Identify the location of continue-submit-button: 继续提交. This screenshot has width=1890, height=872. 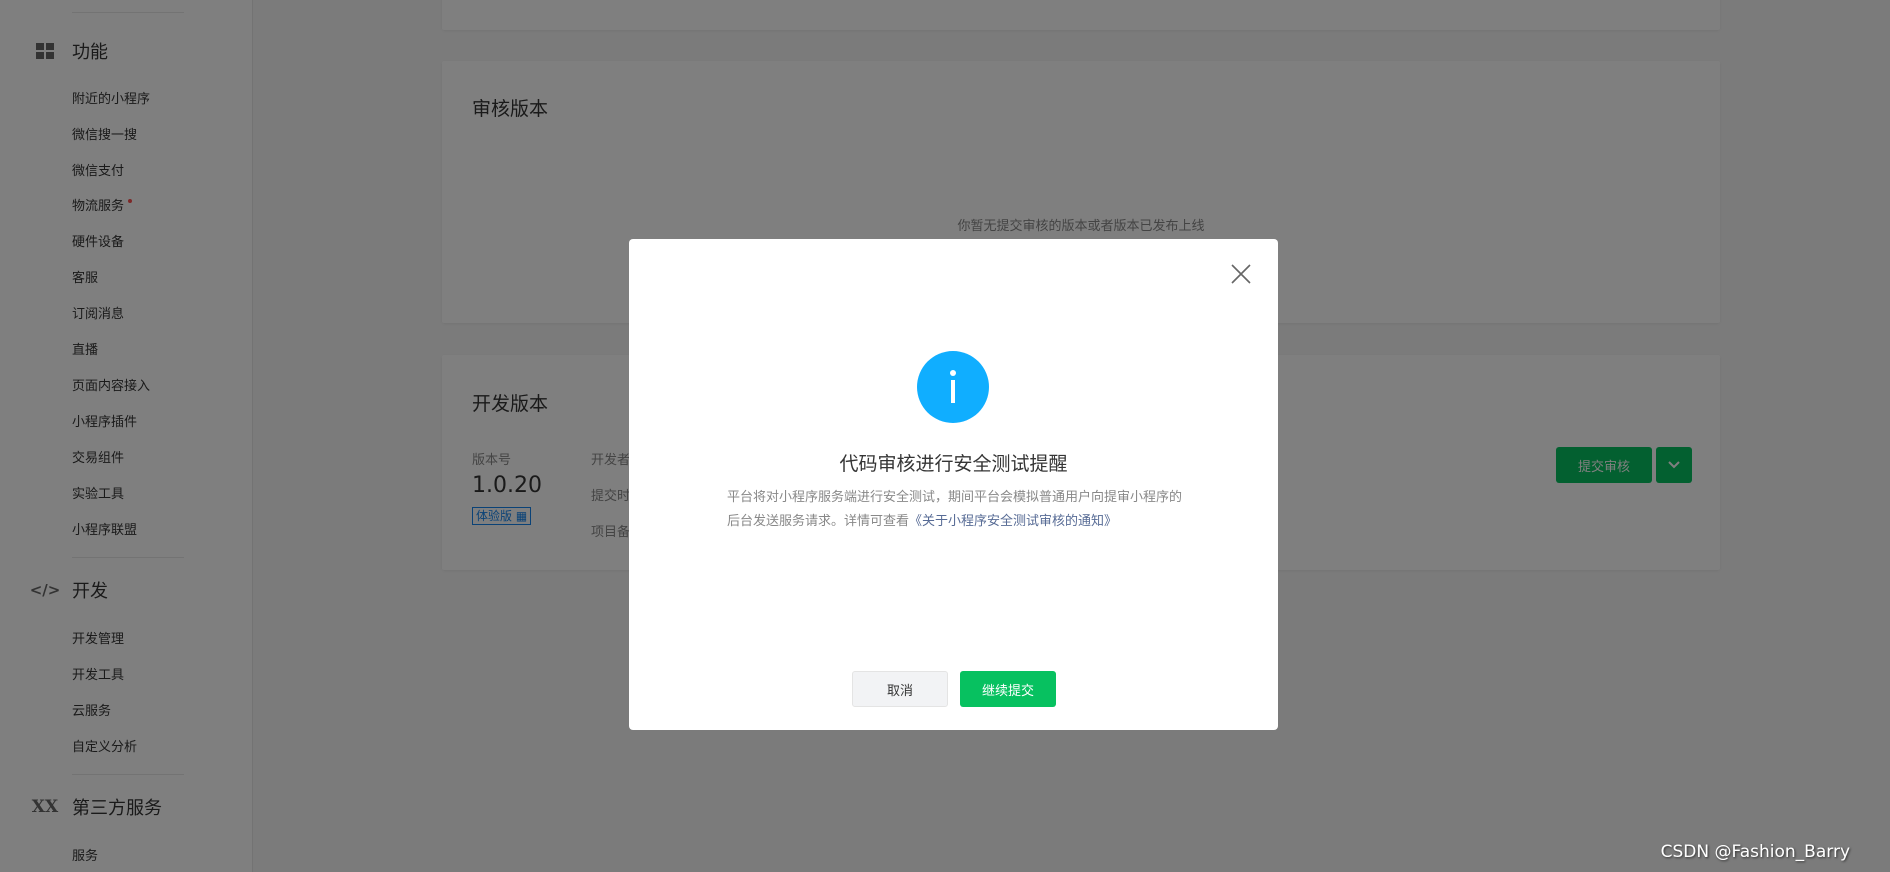
(1008, 689).